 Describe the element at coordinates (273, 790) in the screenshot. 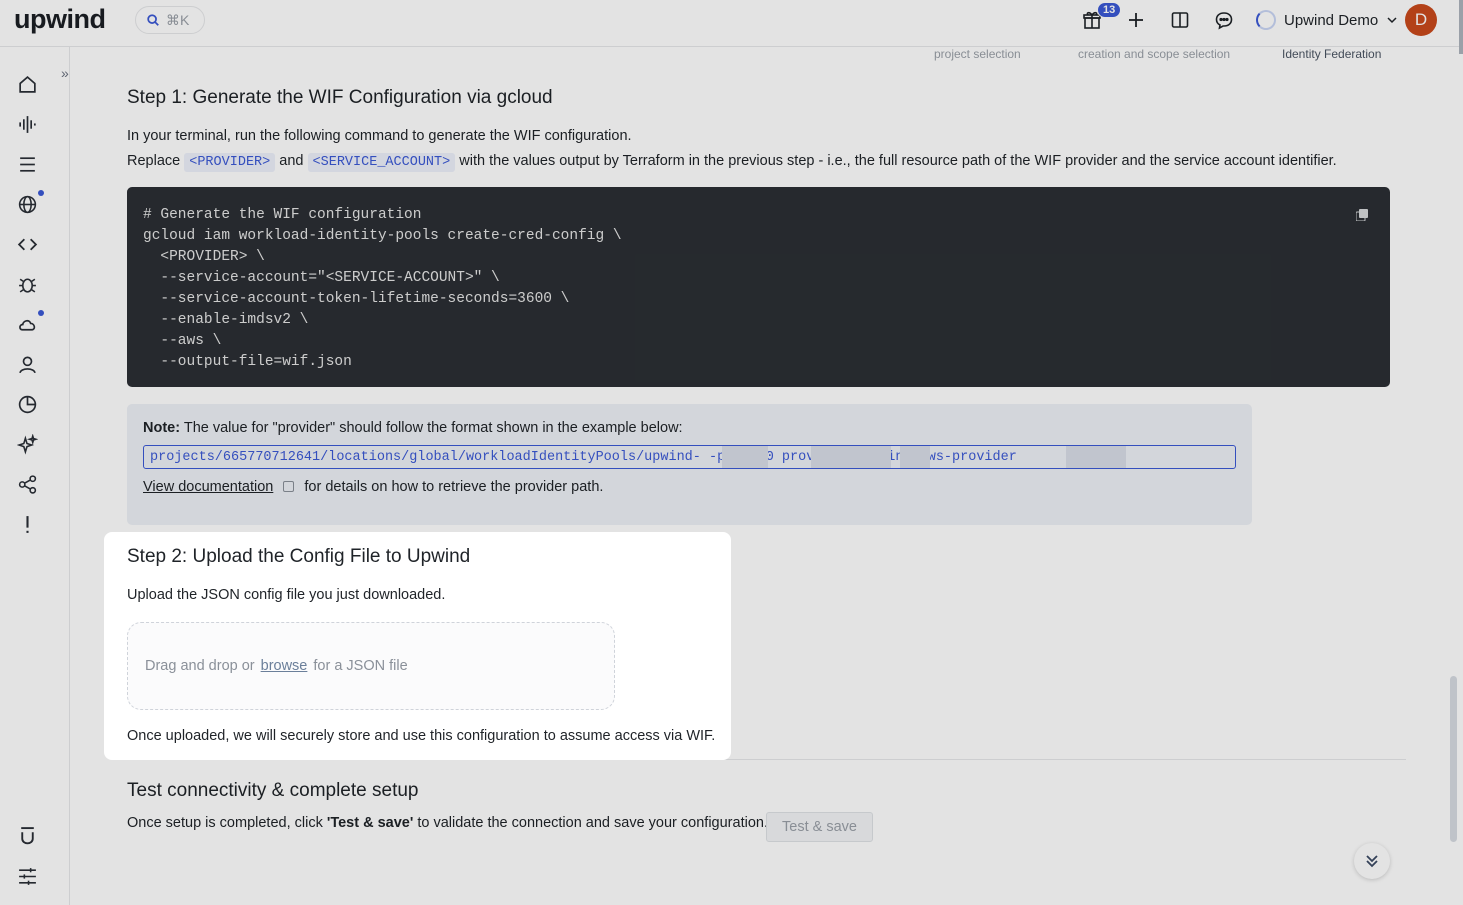

I see `test-title: Test connectivity & complete setup` at that location.